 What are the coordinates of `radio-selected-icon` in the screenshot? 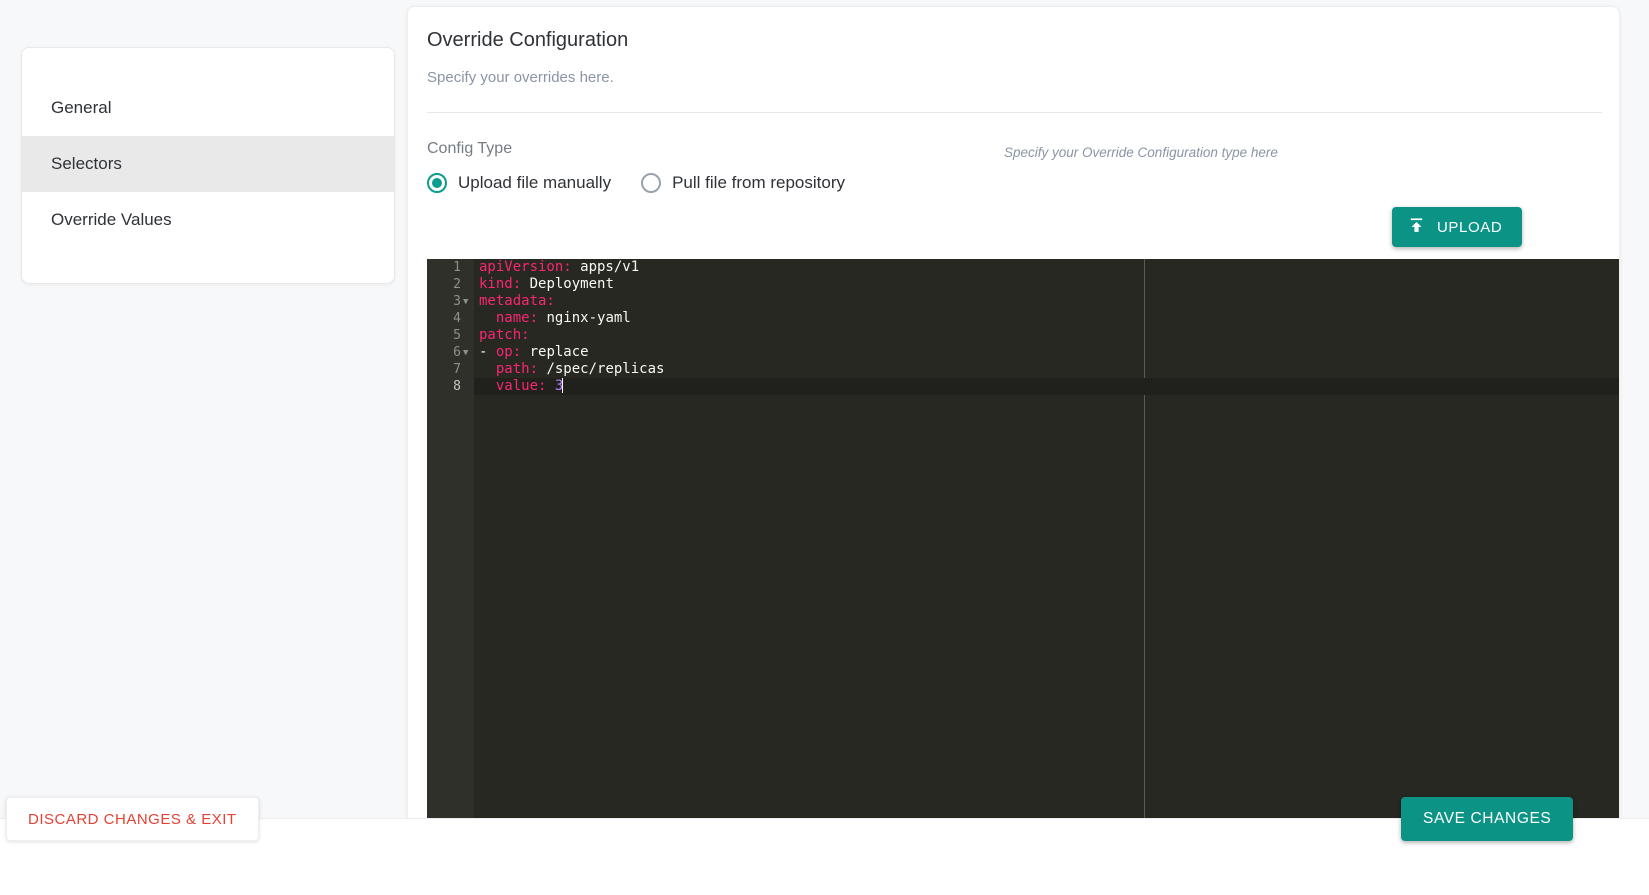 It's located at (437, 183).